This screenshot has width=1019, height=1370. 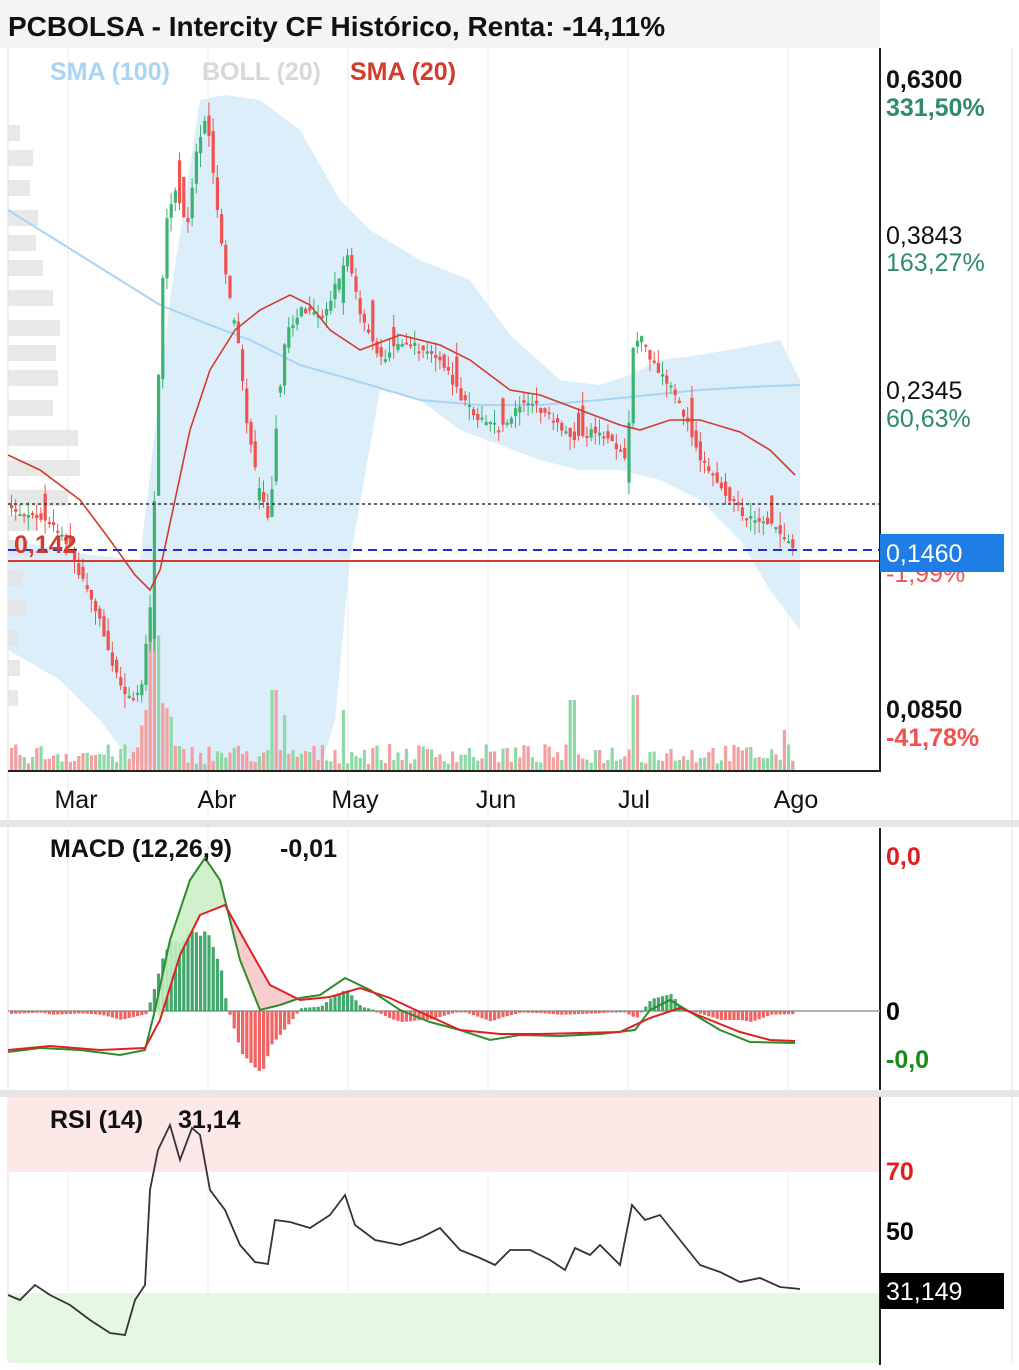 I want to click on x-label: May, so click(x=355, y=800).